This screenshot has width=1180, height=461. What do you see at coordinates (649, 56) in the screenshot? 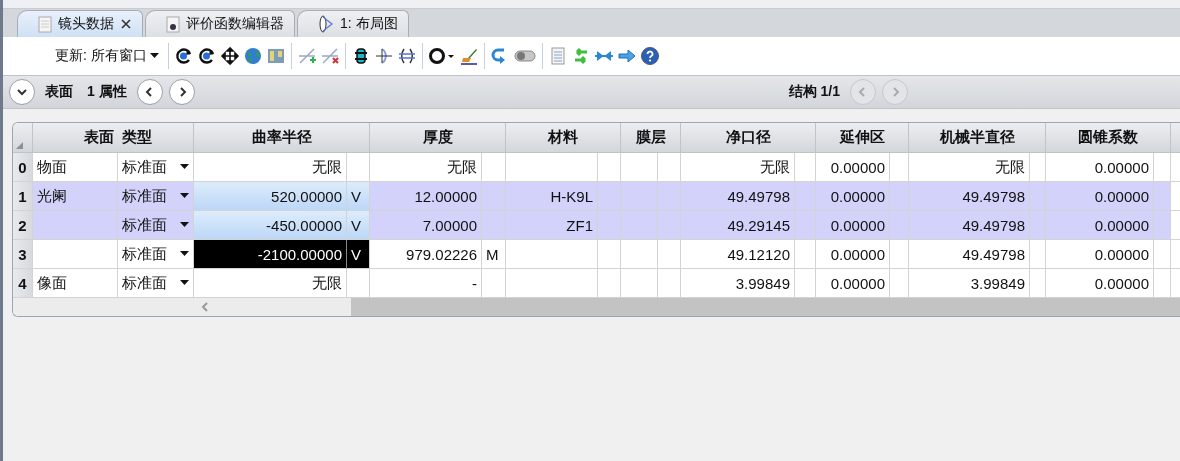
I see `help-icon` at bounding box center [649, 56].